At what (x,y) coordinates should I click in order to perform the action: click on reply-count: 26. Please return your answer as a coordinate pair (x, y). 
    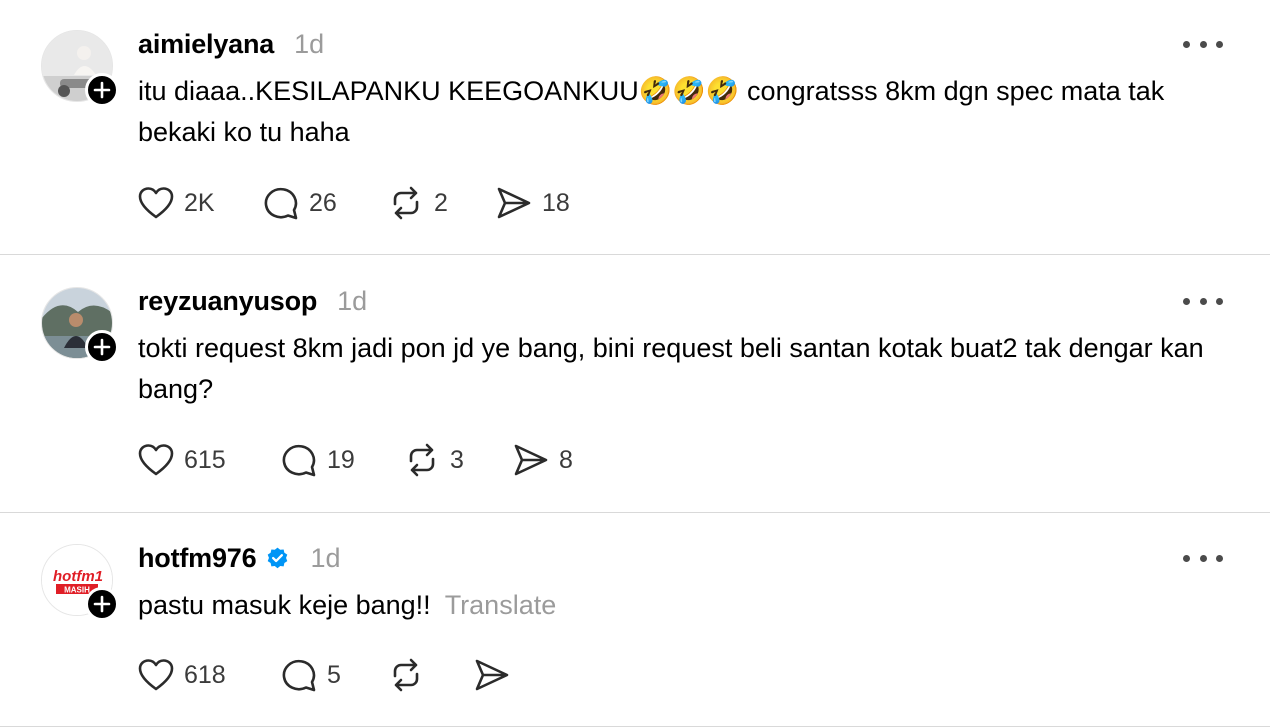
    Looking at the image, I should click on (323, 202).